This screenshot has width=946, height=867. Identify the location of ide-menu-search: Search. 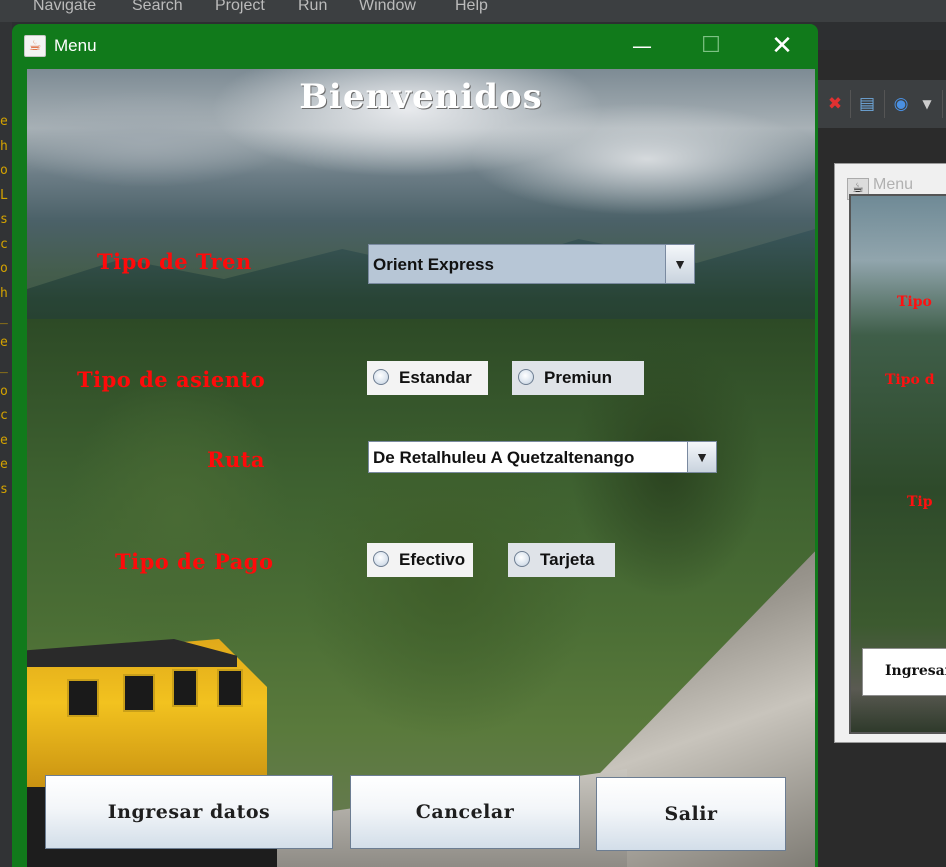
(157, 7).